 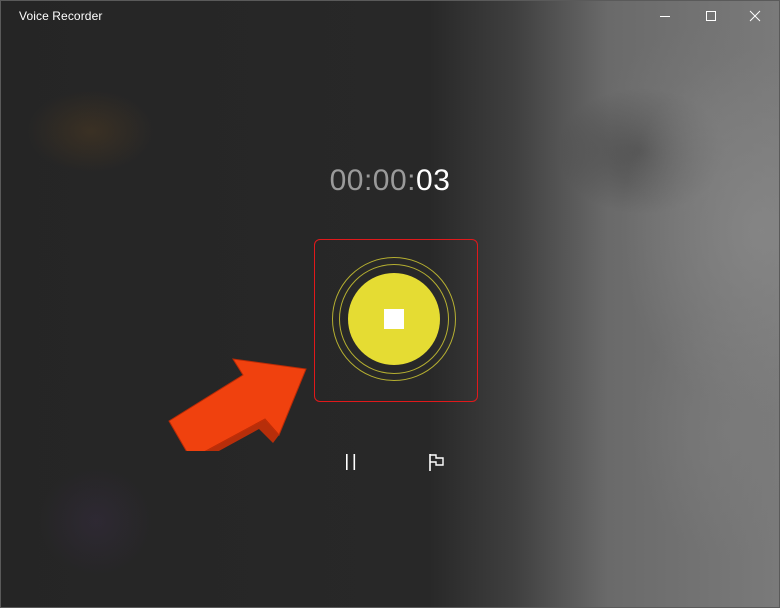 I want to click on flag-icon, so click(x=436, y=462).